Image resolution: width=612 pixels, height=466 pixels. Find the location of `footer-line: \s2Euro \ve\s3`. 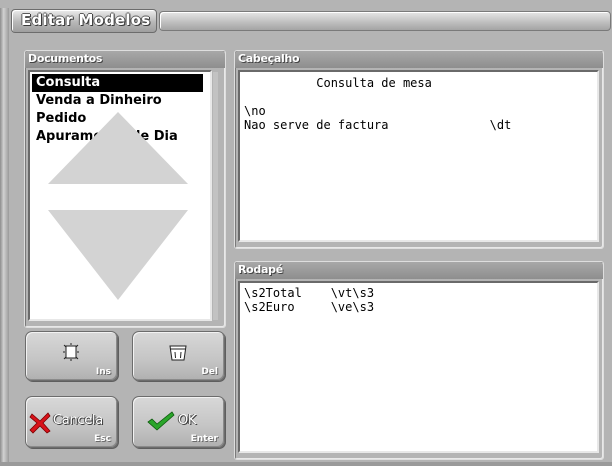

footer-line: \s2Euro \ve\s3 is located at coordinates (309, 307).